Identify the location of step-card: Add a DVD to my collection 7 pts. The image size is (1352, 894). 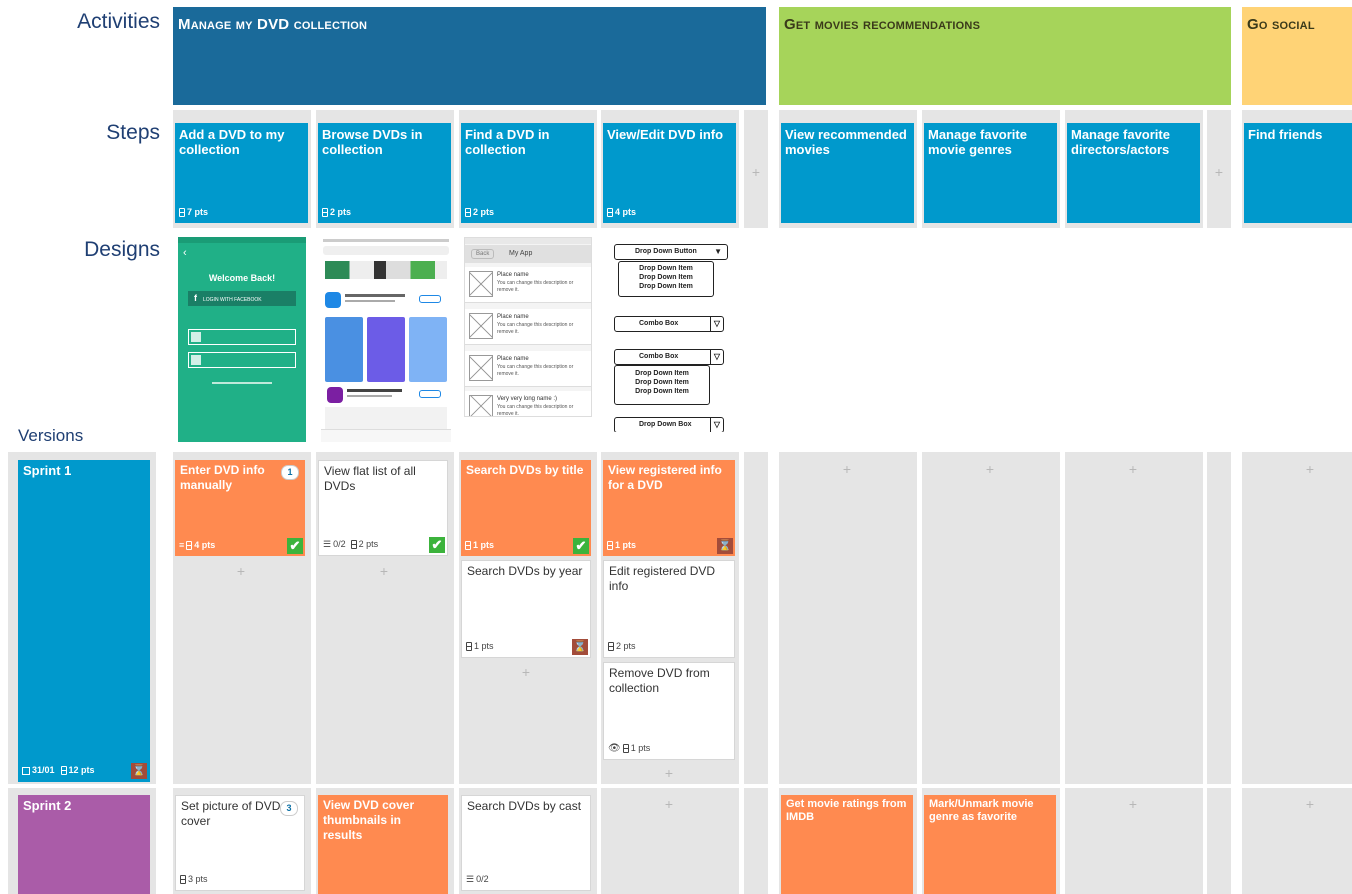
(241, 173).